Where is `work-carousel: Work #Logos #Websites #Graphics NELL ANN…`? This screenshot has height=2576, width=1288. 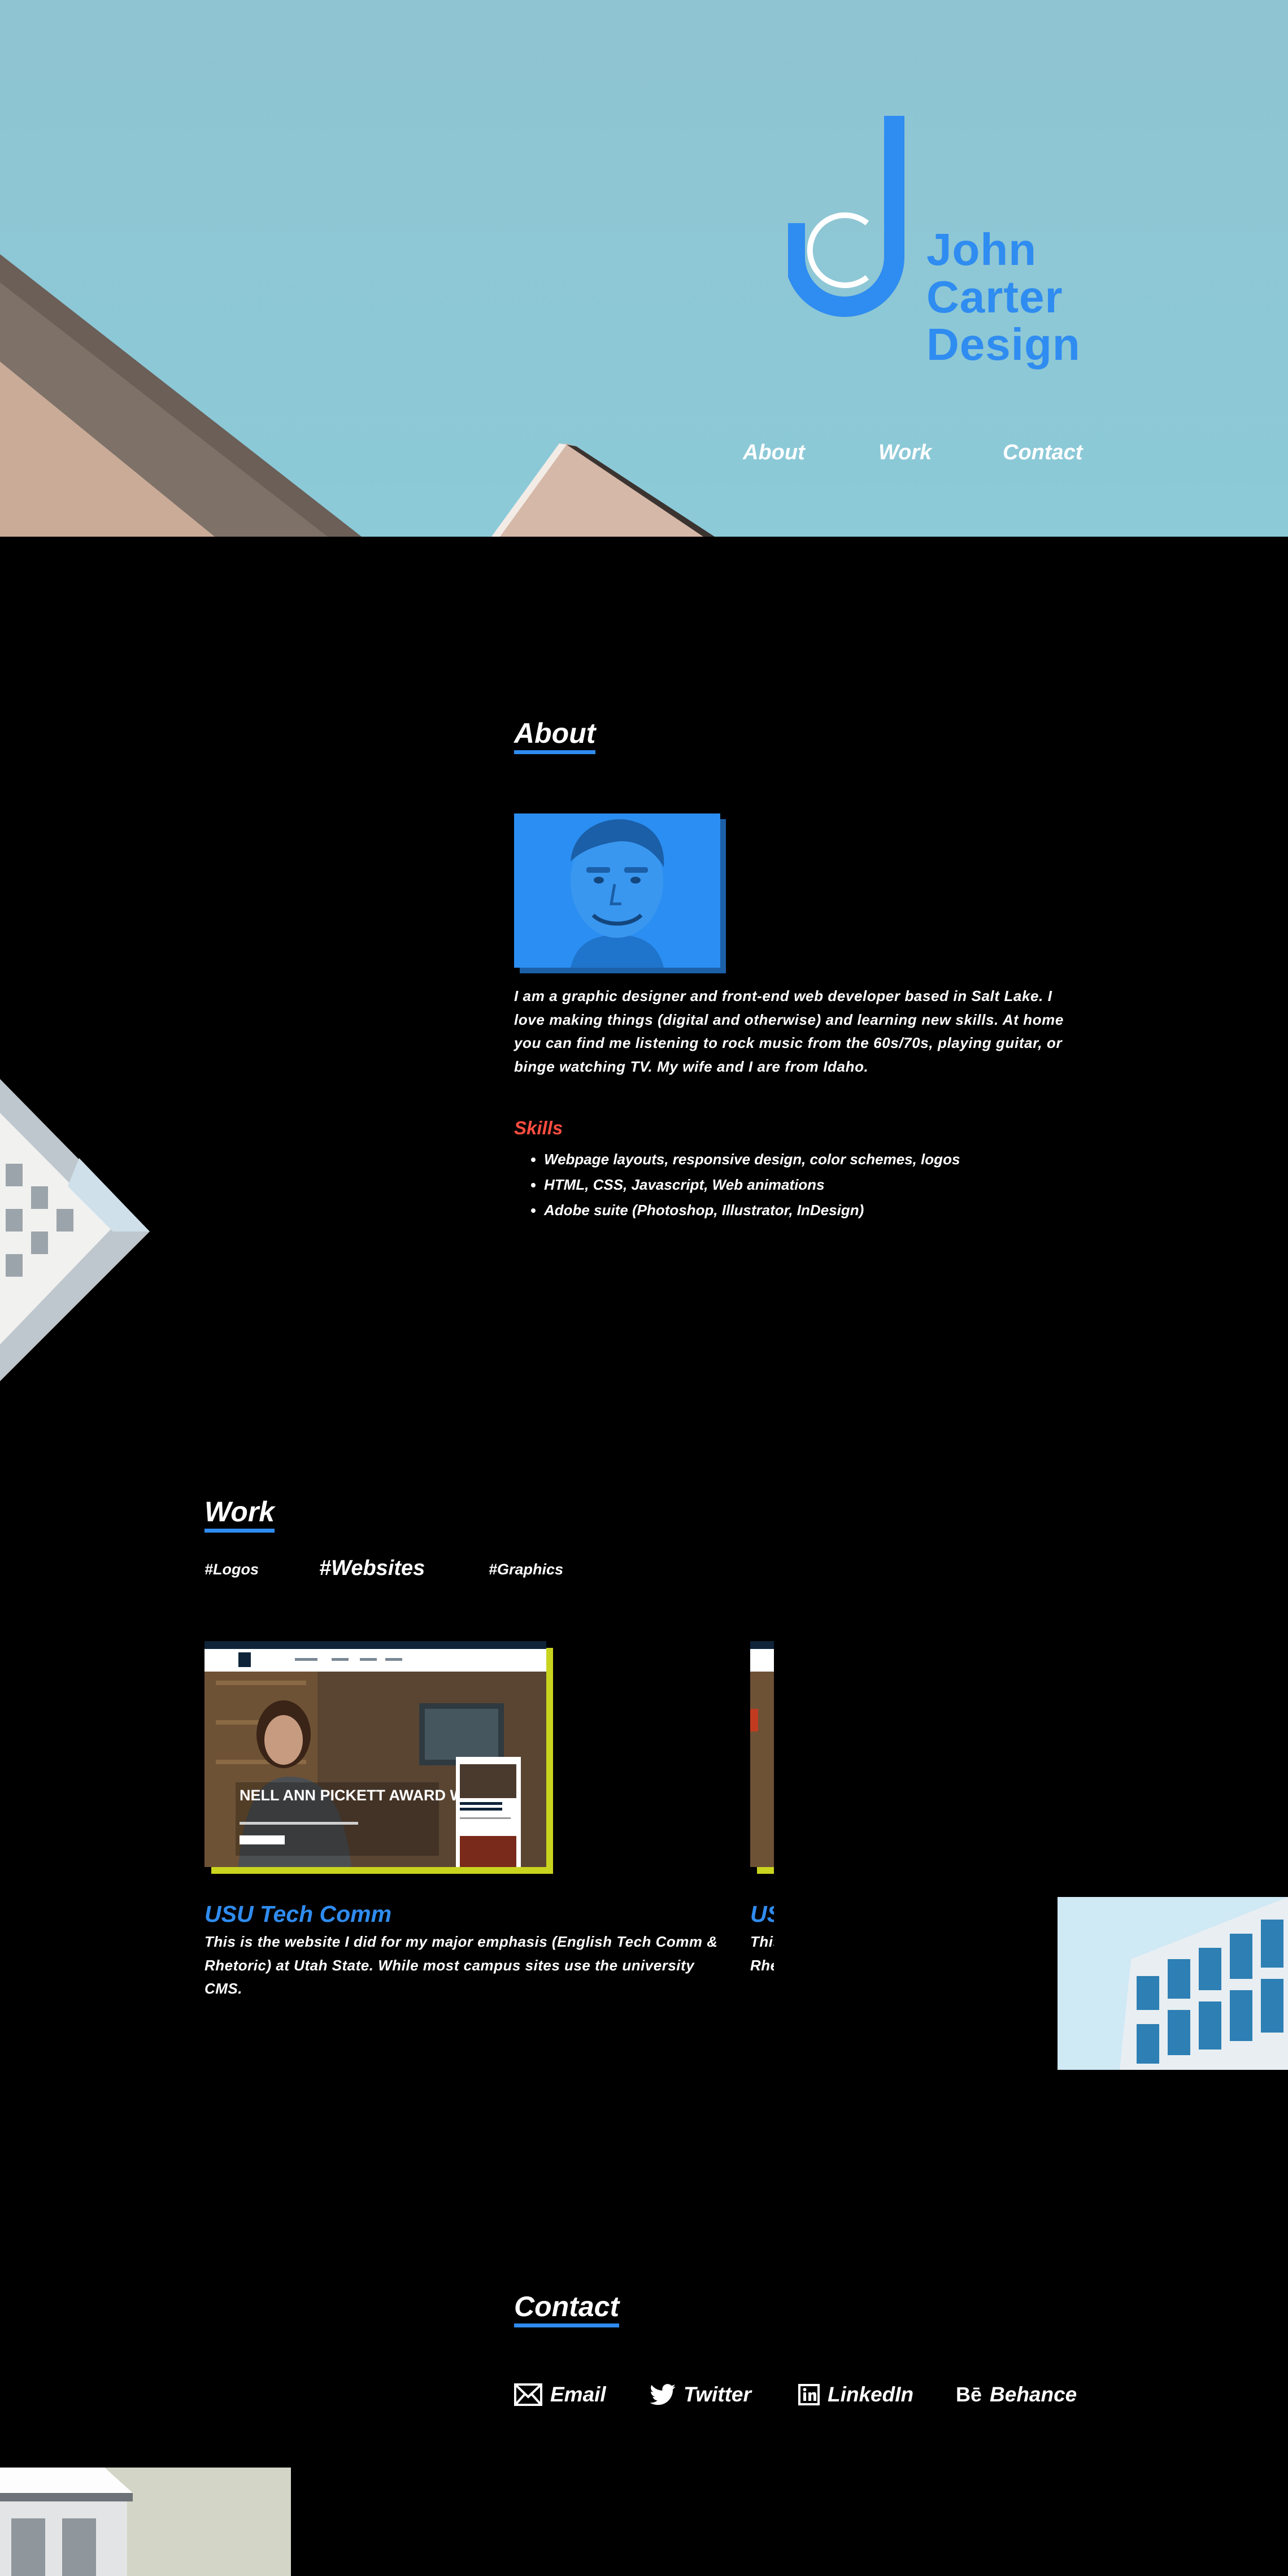 work-carousel: Work #Logos #Websites #Graphics NELL ANN… is located at coordinates (488, 1723).